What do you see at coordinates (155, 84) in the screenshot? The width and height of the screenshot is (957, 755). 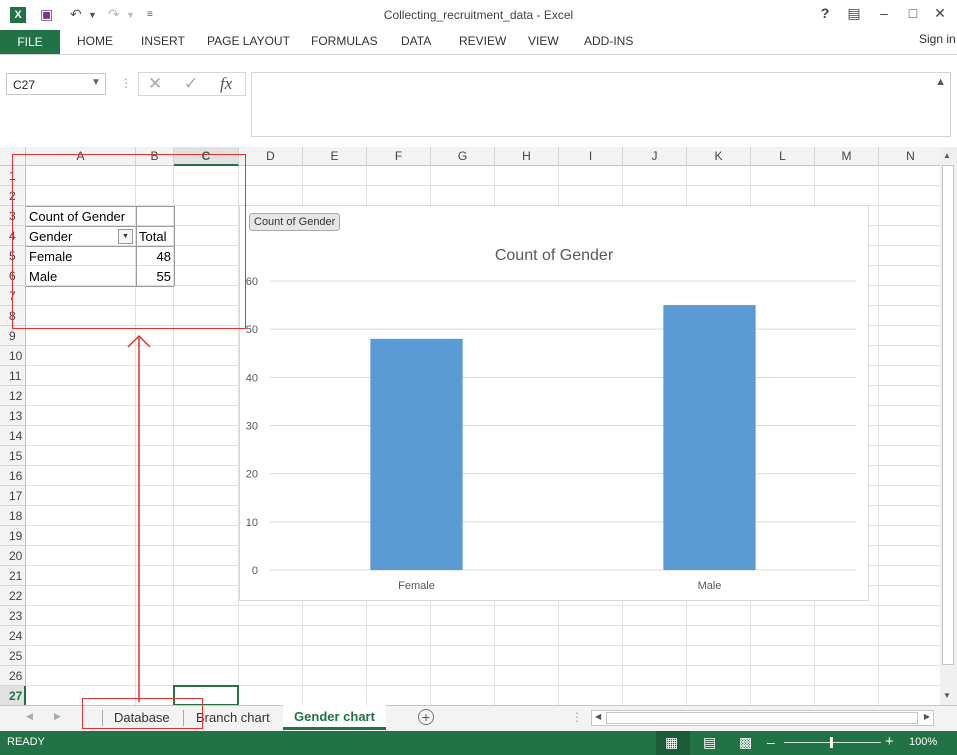 I see `cancel-entry-icon: ✕` at bounding box center [155, 84].